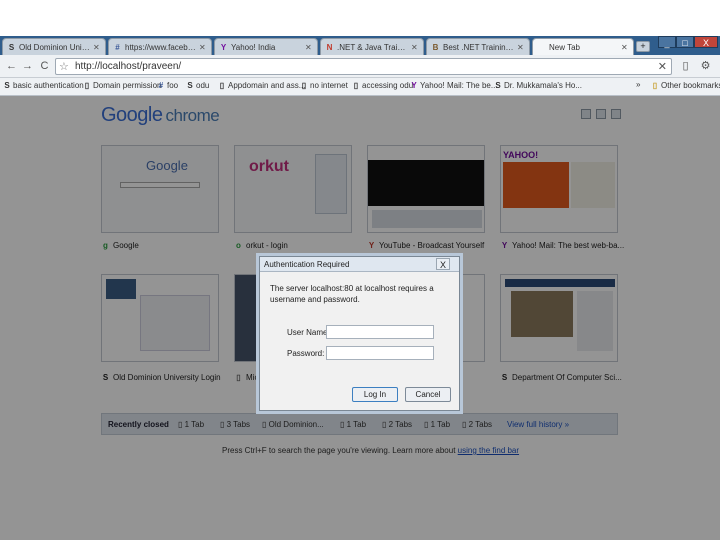 Image resolution: width=720 pixels, height=540 pixels. What do you see at coordinates (64, 66) in the screenshot?
I see `star-icon: ☆` at bounding box center [64, 66].